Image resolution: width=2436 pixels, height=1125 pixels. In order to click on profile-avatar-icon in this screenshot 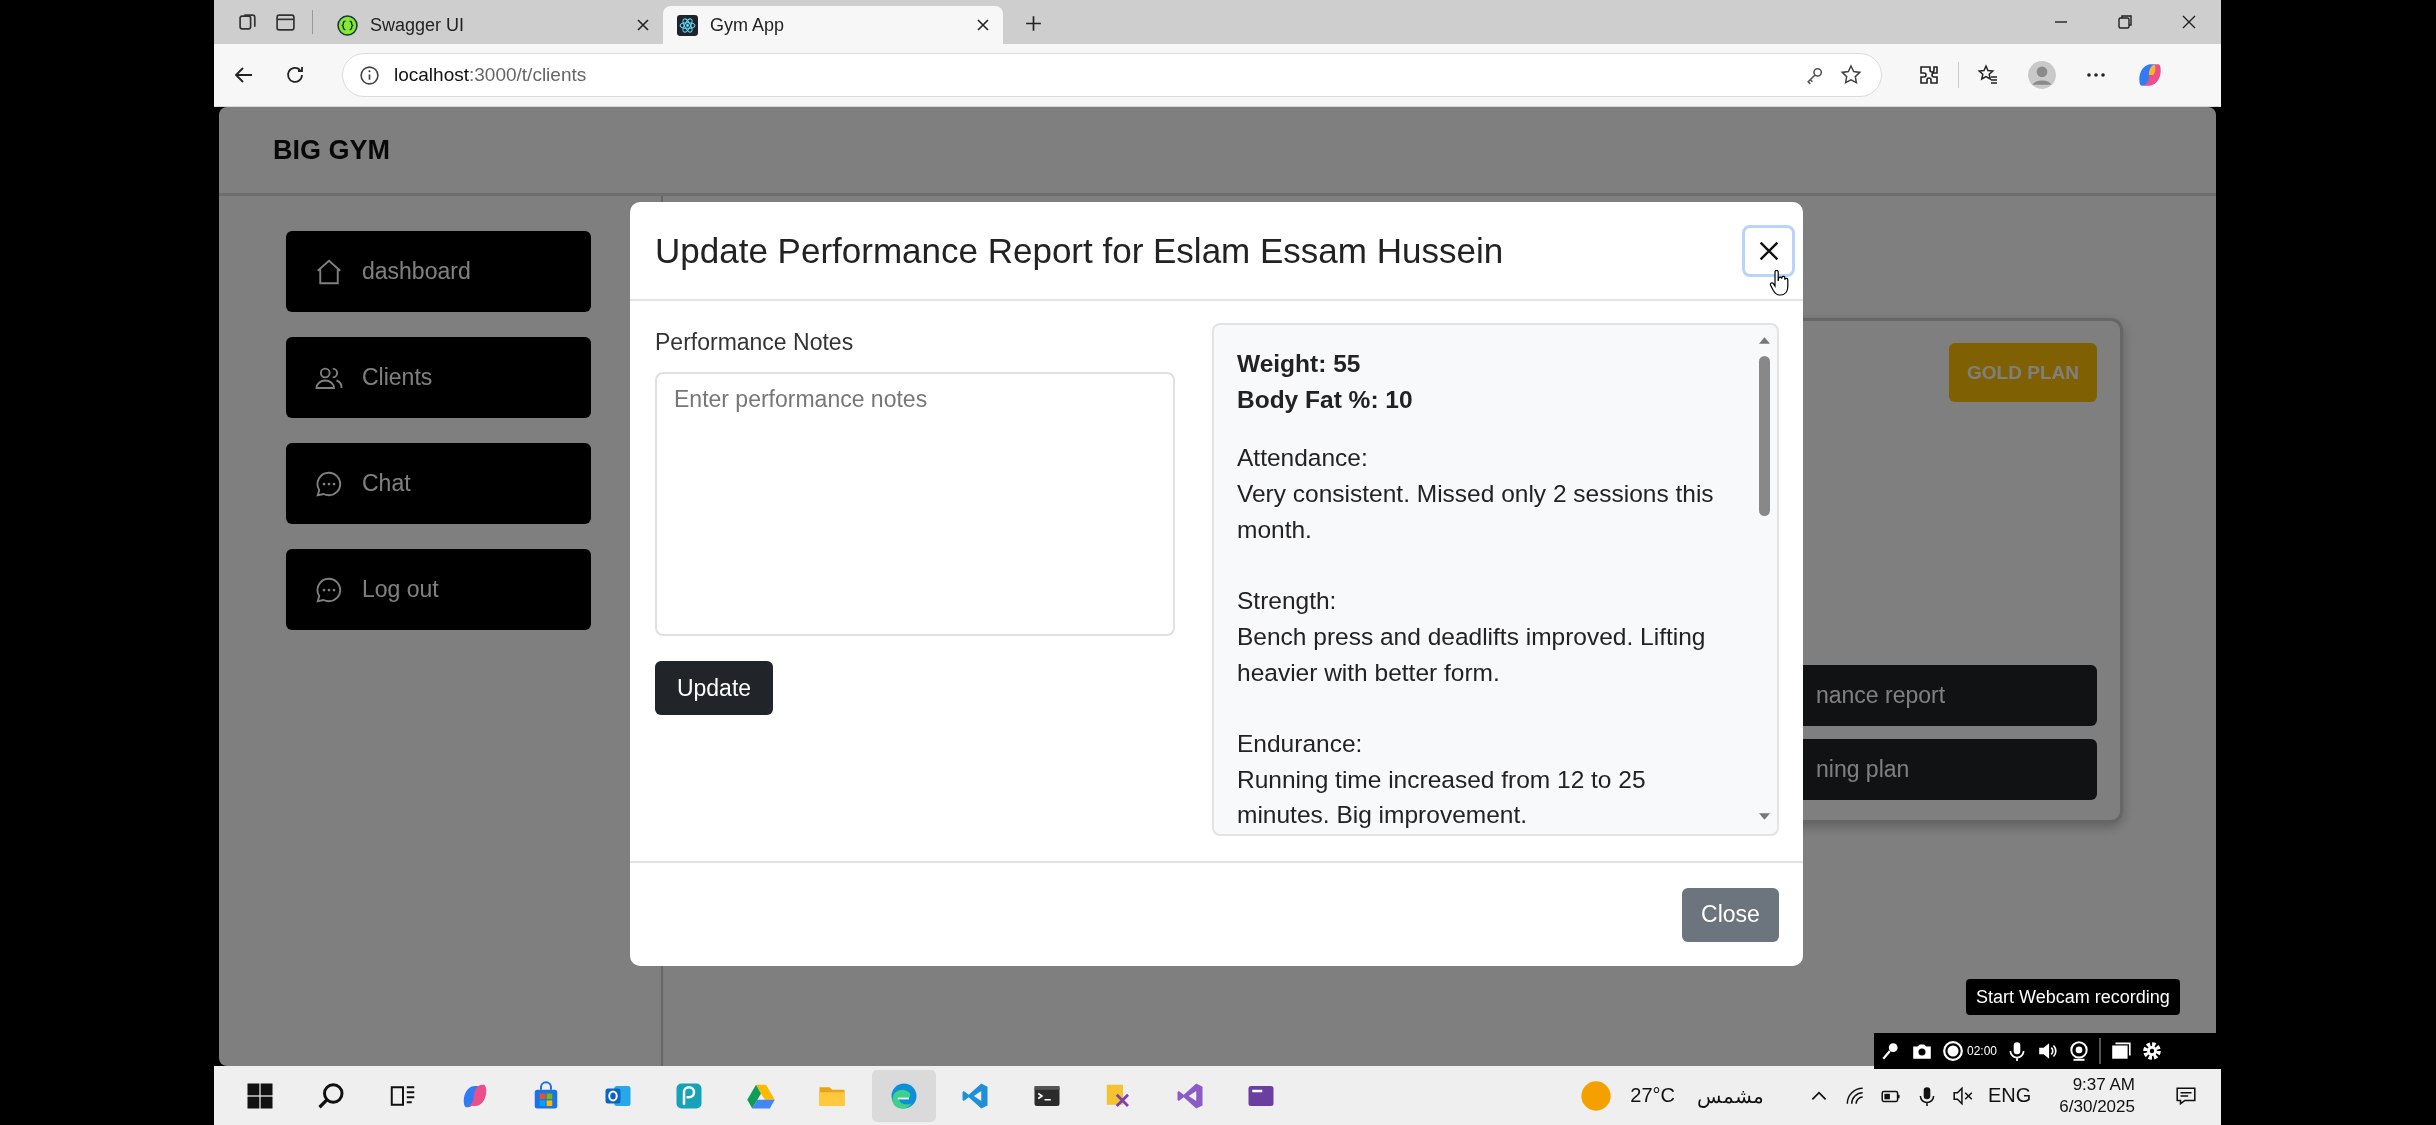, I will do `click(2042, 75)`.